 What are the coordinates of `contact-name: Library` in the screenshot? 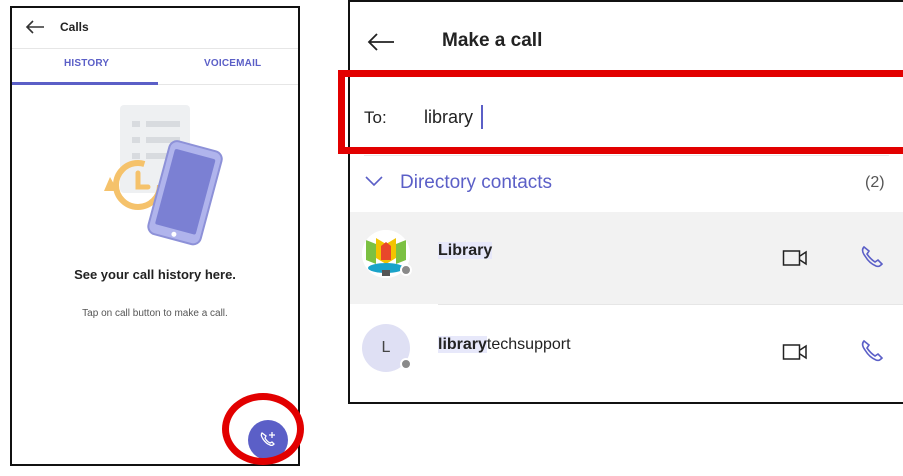 It's located at (465, 250).